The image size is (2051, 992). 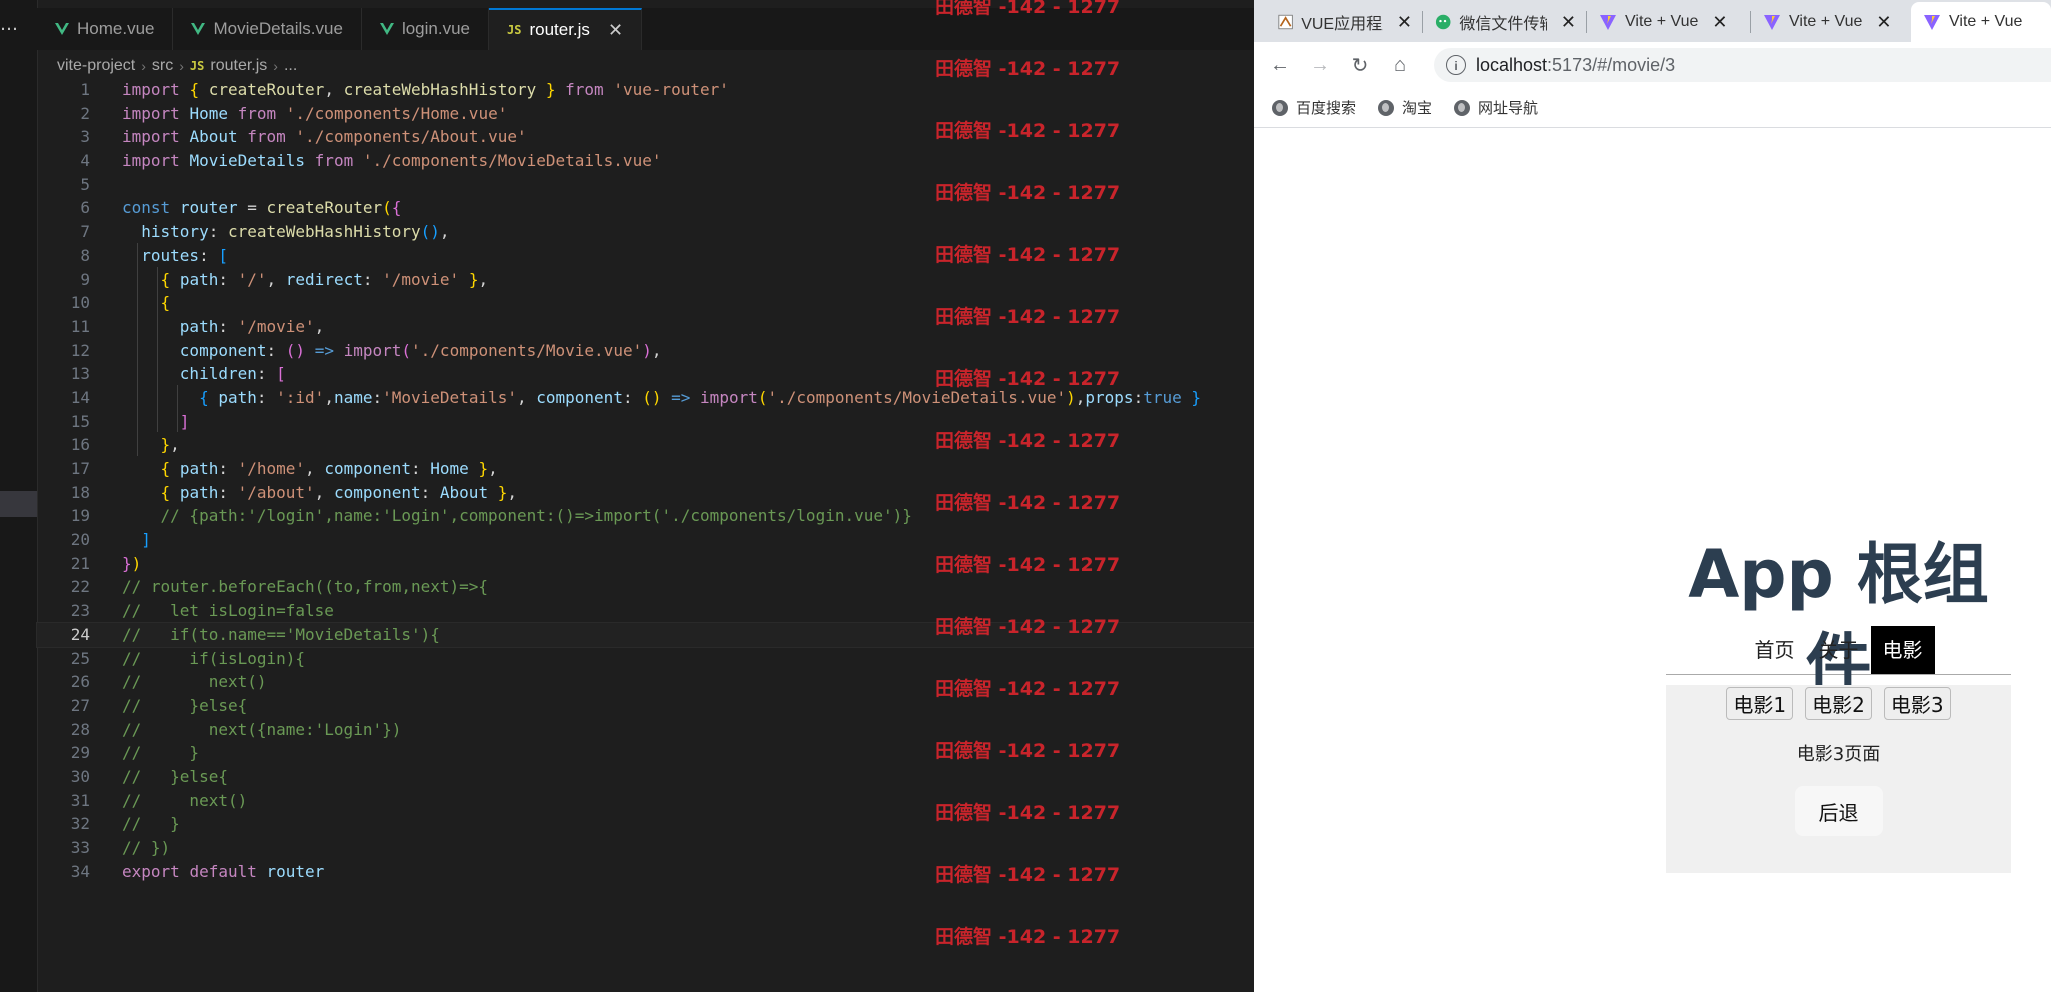 What do you see at coordinates (228, 611) in the screenshot?
I see `code-line-text: // let isLogin=false` at bounding box center [228, 611].